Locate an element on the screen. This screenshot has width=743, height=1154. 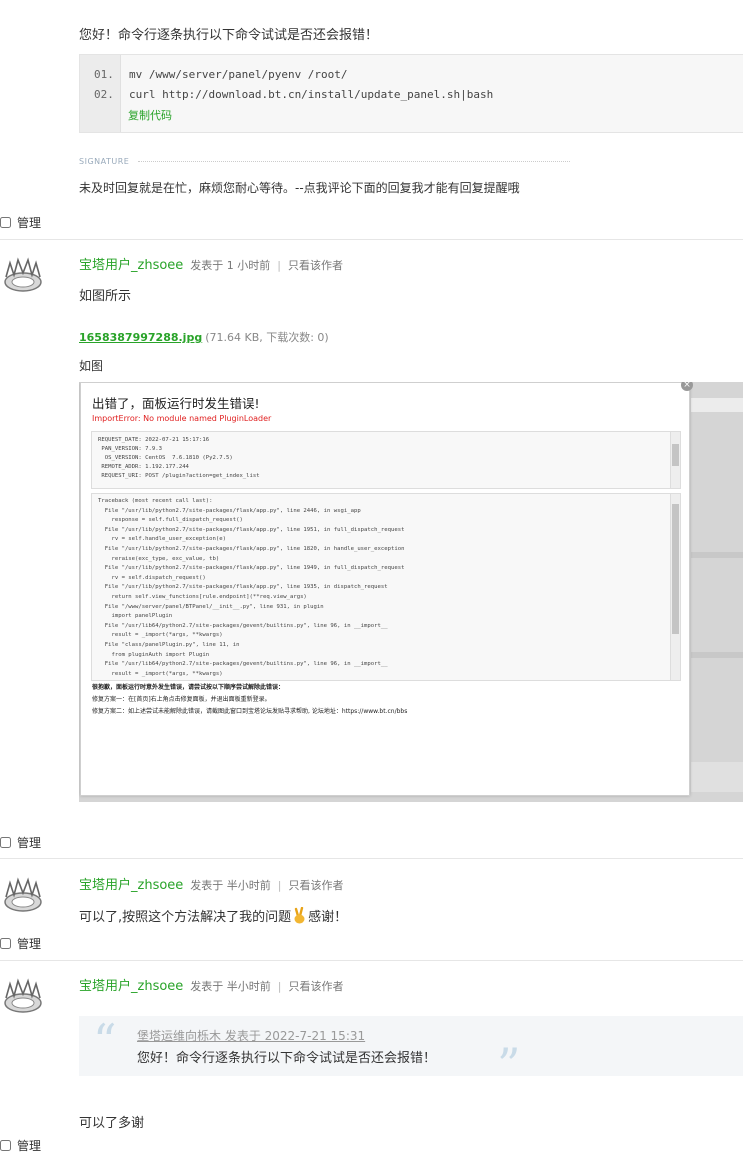
trace-line: response = self.full_dispatch_request() is located at coordinates (170, 520).